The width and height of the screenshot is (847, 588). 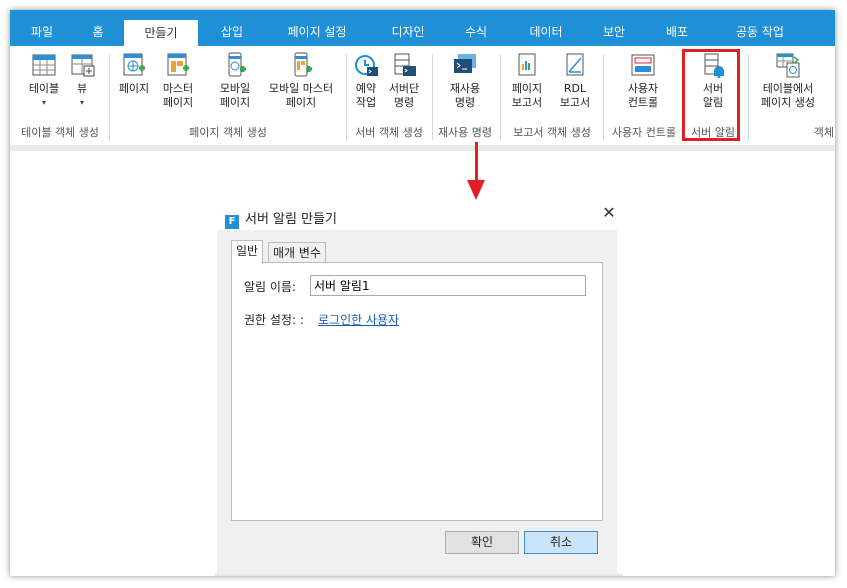 I want to click on mobile-master-page-label: 모바일 마스터 페이지, so click(x=301, y=95).